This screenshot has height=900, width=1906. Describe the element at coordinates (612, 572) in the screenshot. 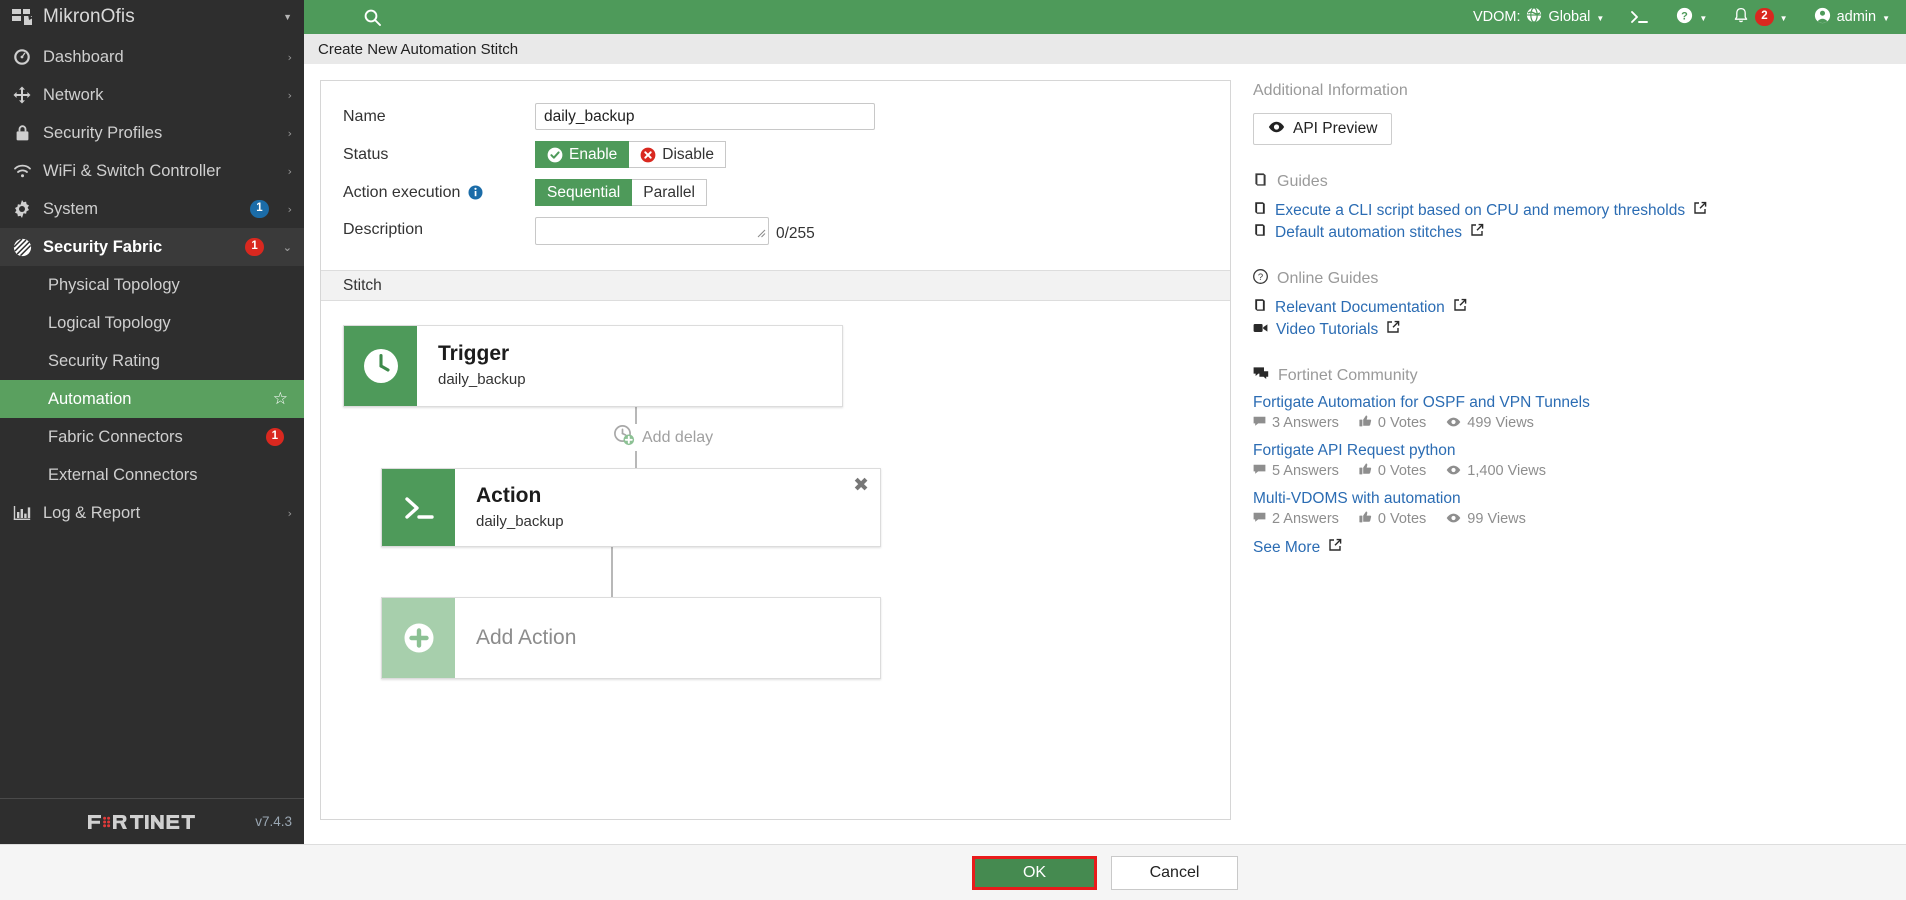

I see `connector-line` at that location.